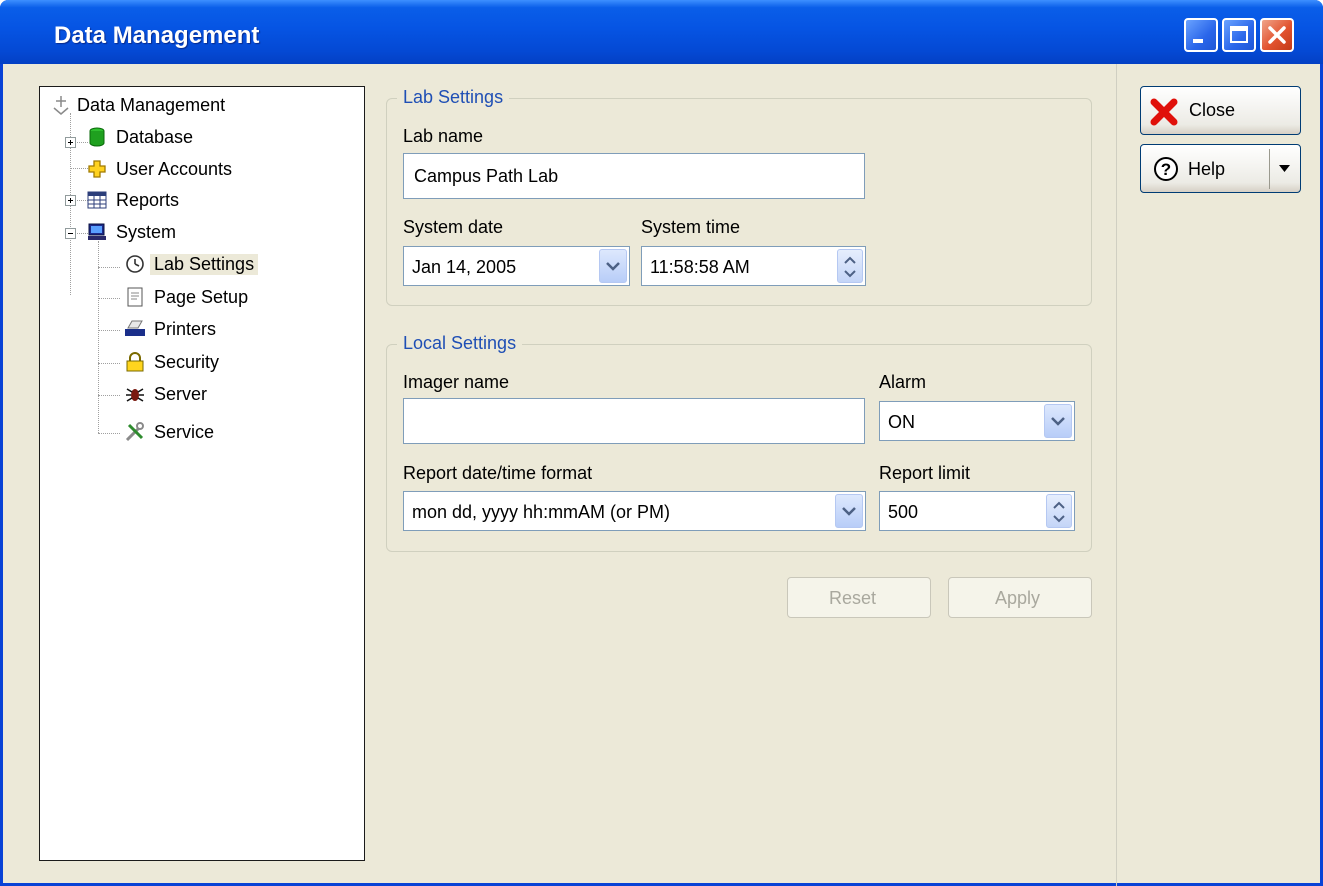  Describe the element at coordinates (460, 343) in the screenshot. I see `local-settings-title: Local Settings` at that location.